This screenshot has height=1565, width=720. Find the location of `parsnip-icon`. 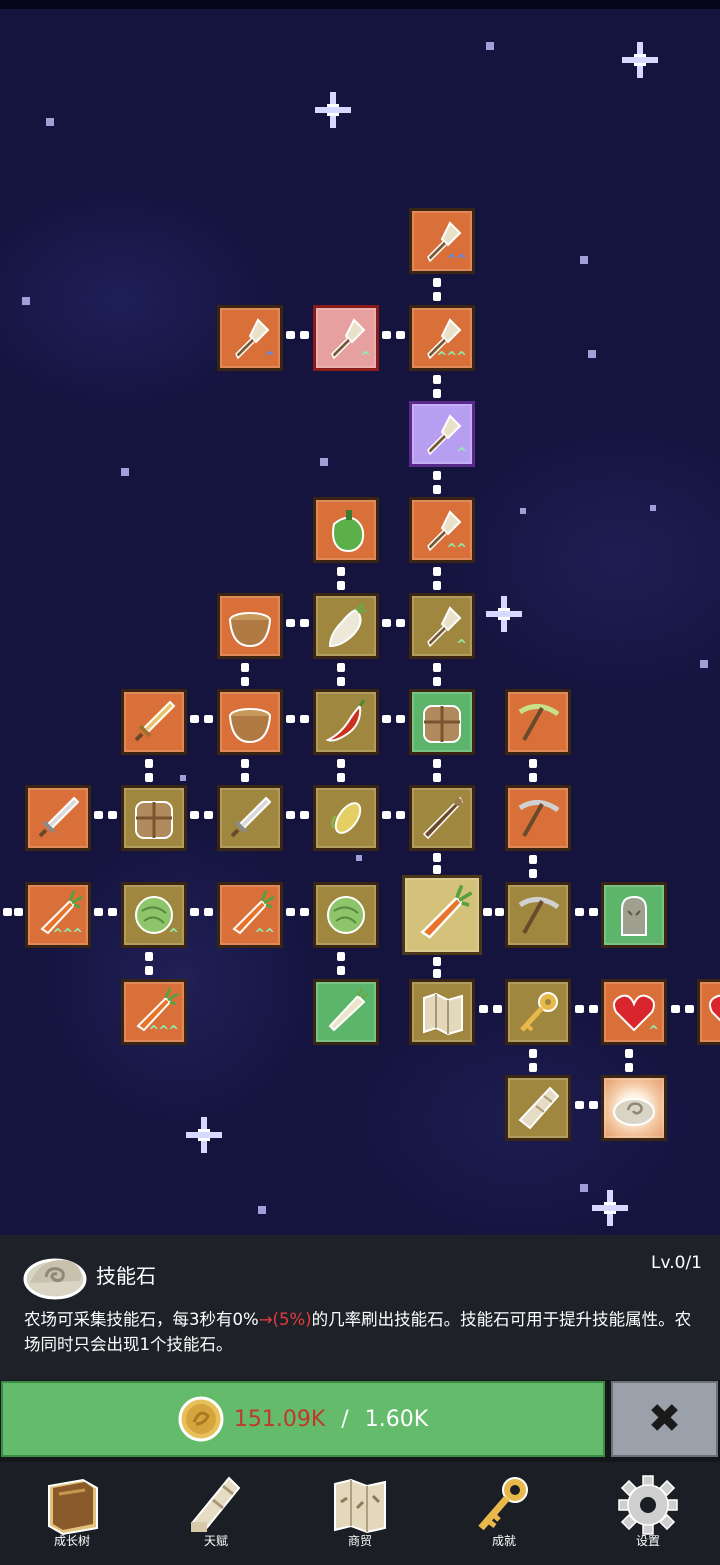

parsnip-icon is located at coordinates (348, 1009).